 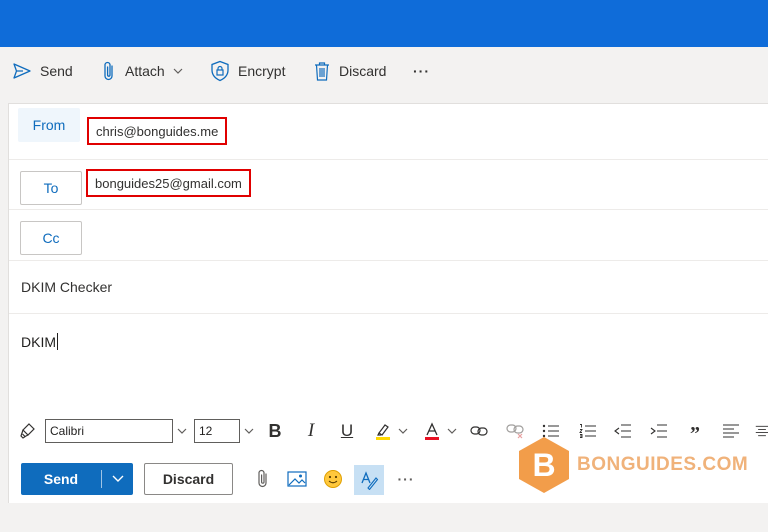 What do you see at coordinates (182, 431) in the screenshot?
I see `font-name-chevron-icon` at bounding box center [182, 431].